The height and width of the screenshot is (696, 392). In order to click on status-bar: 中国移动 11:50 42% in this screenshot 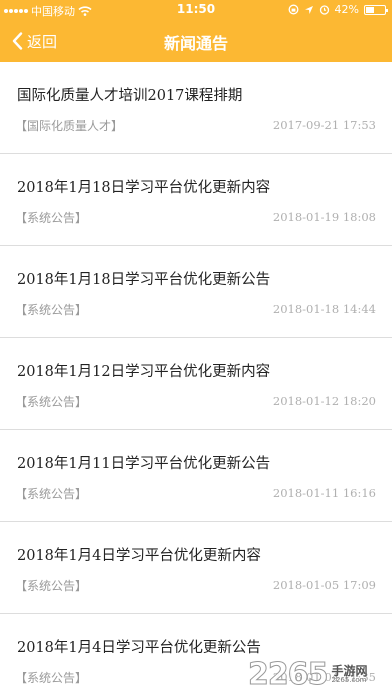, I will do `click(196, 10)`.